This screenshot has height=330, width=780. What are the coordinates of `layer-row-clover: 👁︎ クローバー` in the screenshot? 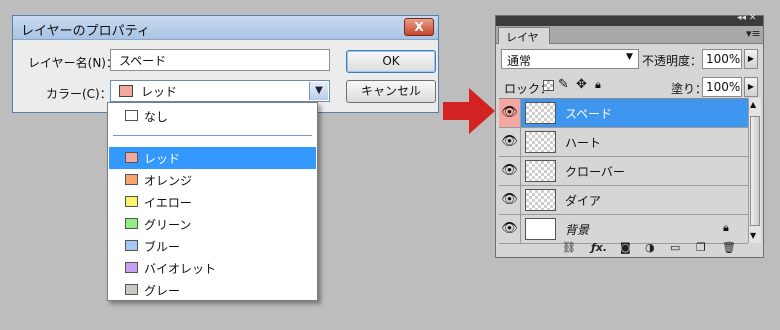 It's located at (623, 171).